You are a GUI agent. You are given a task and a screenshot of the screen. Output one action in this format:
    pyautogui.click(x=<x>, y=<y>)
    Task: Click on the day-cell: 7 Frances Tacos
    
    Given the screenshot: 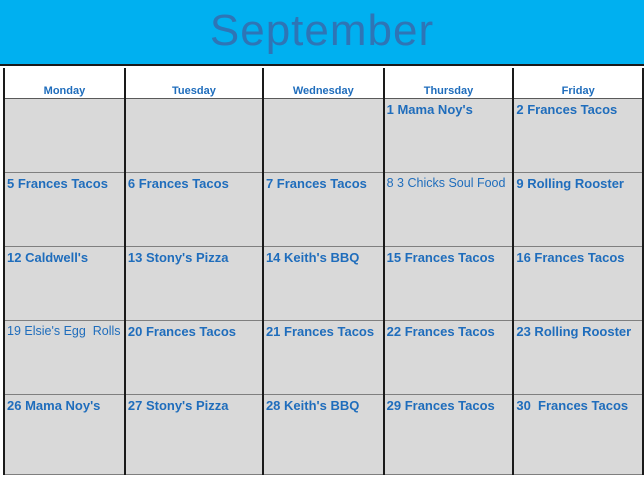 What is the action you would take?
    pyautogui.click(x=323, y=209)
    